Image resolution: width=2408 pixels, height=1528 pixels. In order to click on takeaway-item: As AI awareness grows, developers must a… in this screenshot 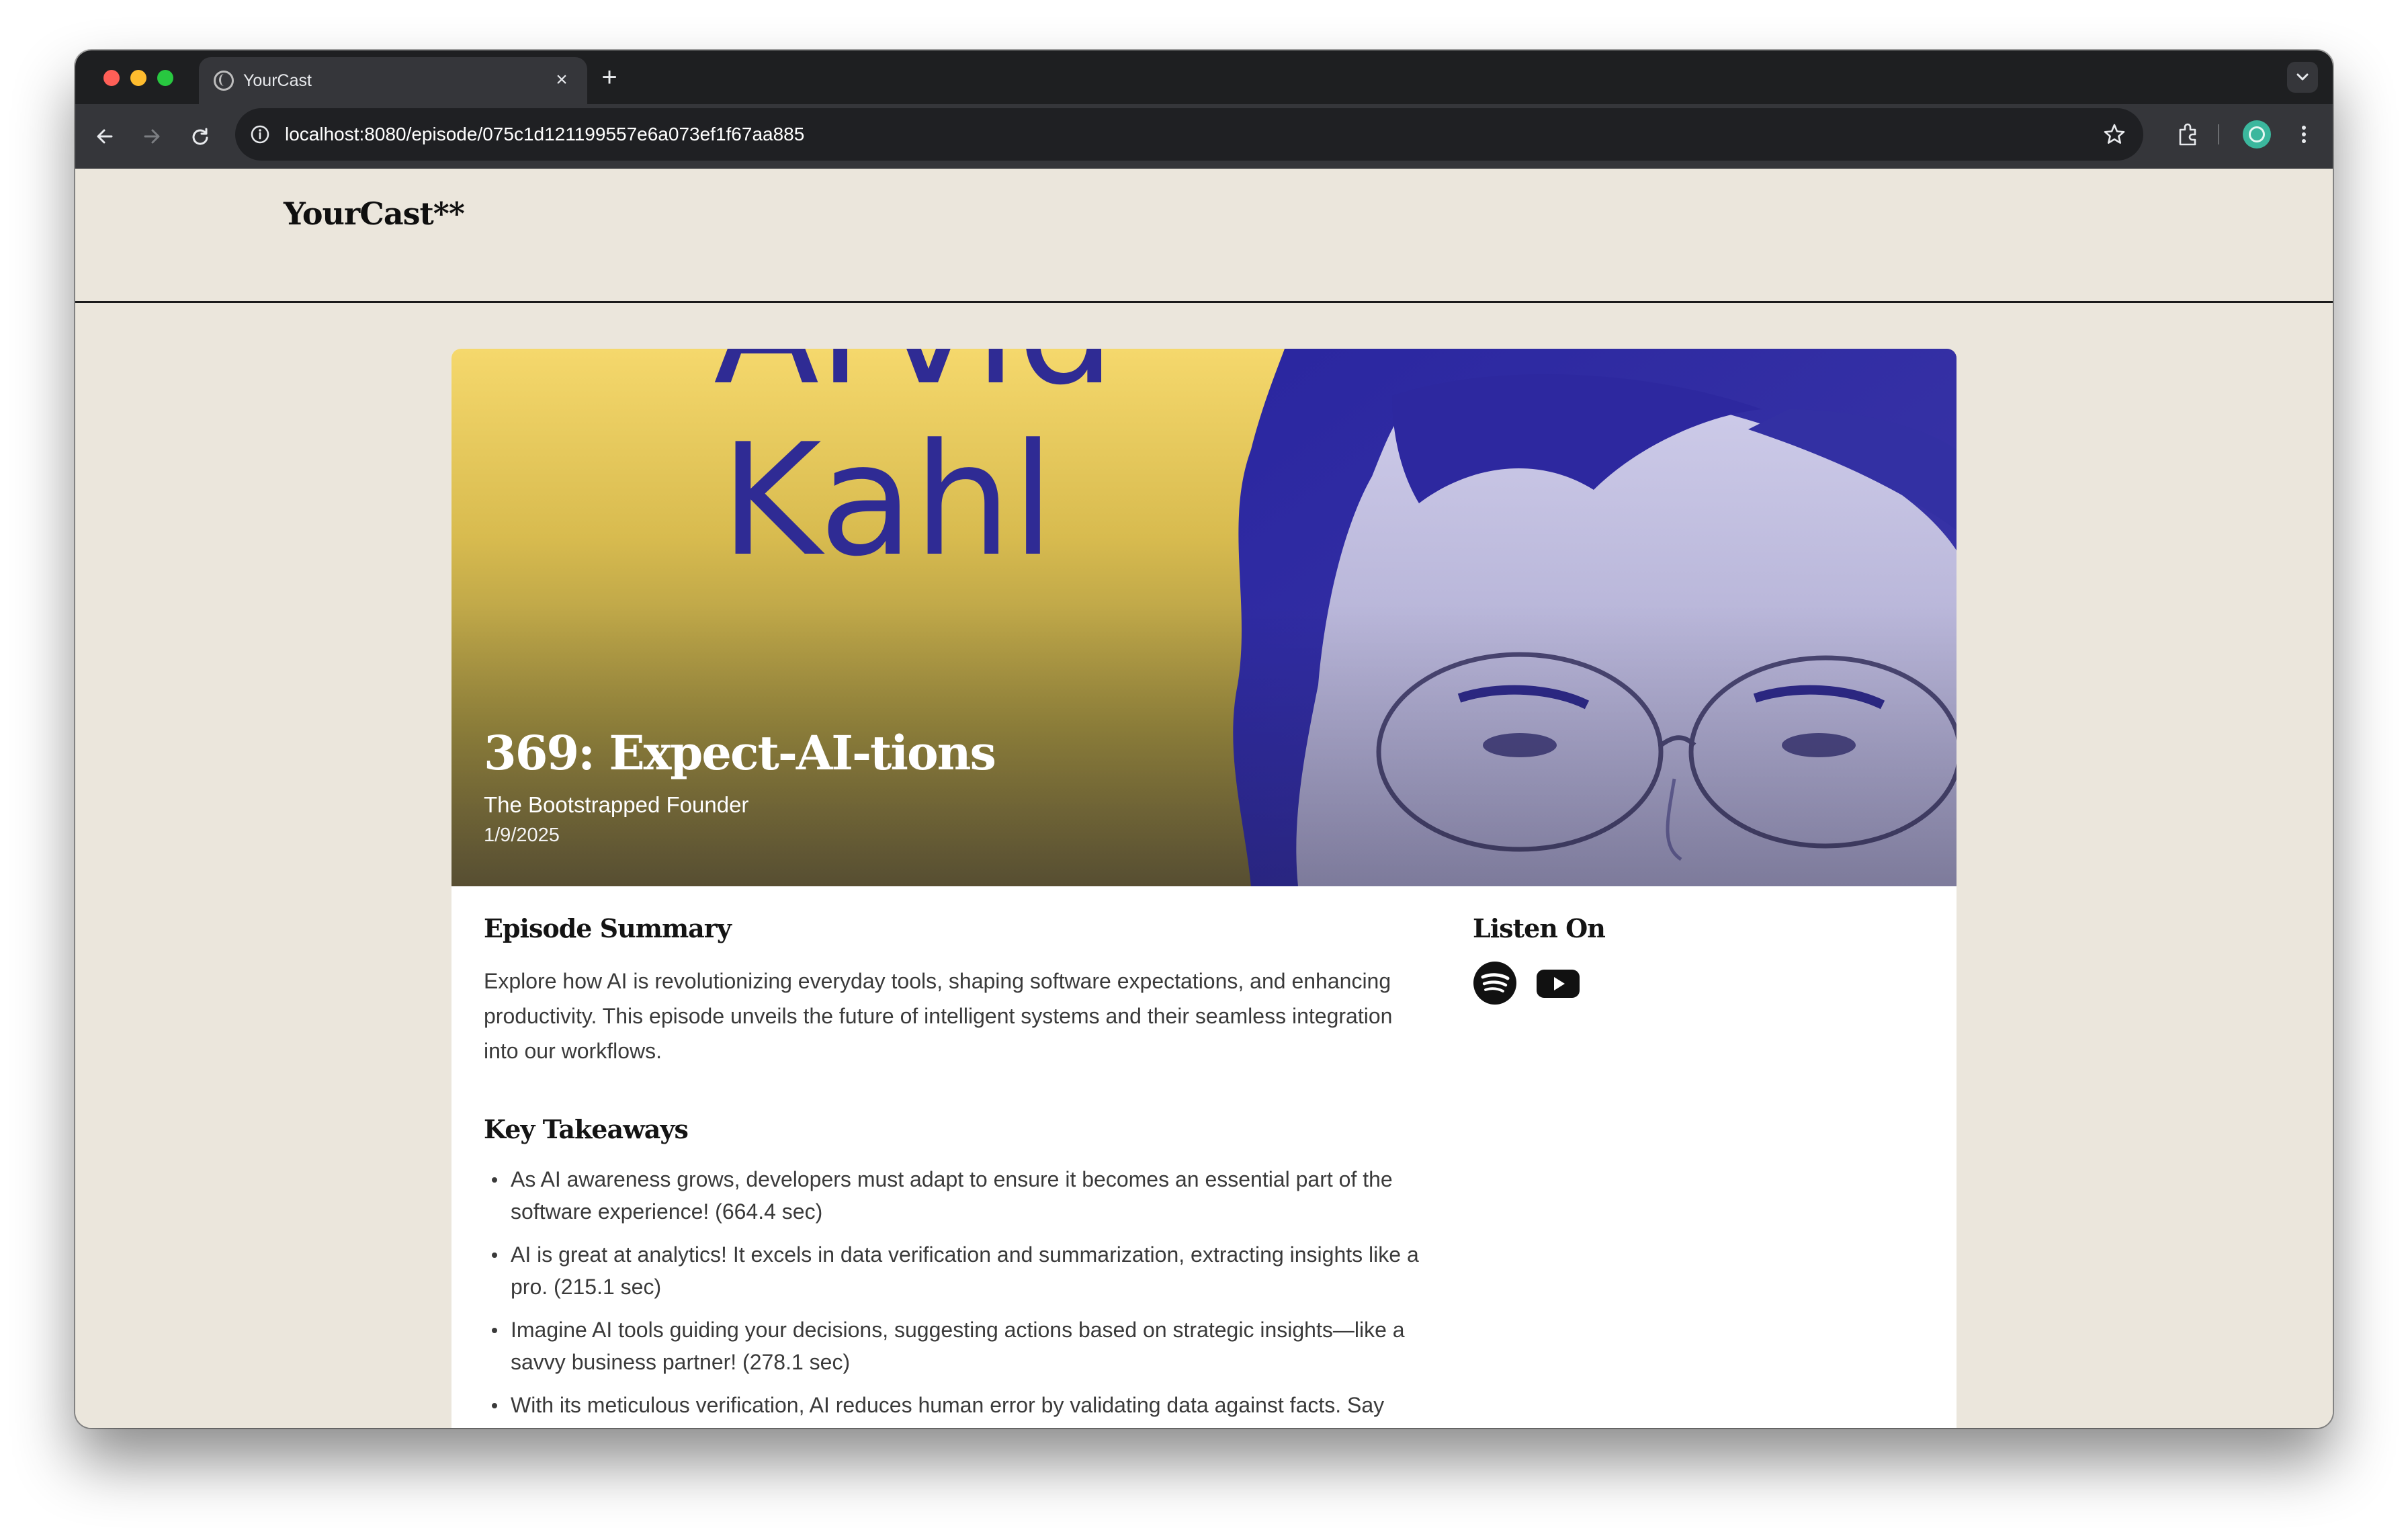, I will do `click(961, 1195)`.